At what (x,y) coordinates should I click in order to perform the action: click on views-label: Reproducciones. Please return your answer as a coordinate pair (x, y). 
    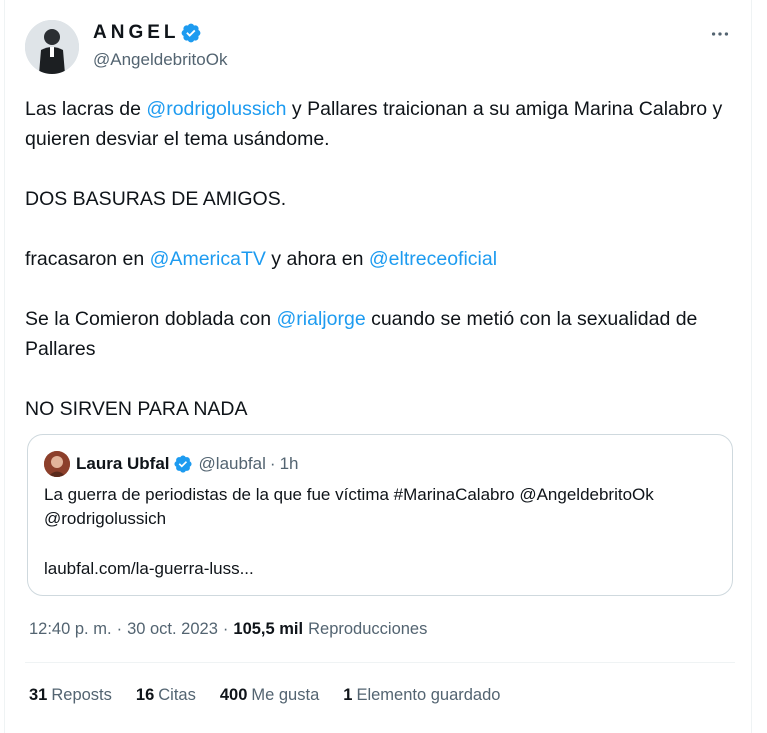
    Looking at the image, I should click on (368, 629).